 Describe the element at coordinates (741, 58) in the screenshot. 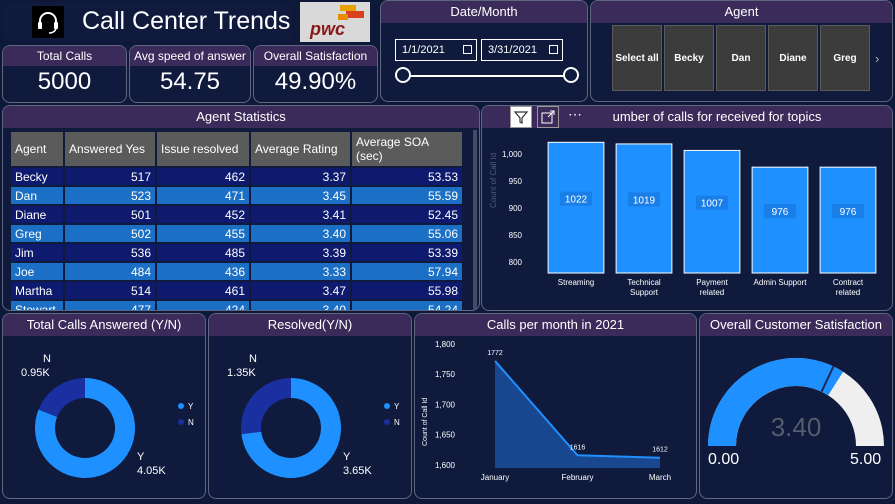

I see `agent-button-dan: Dan` at that location.